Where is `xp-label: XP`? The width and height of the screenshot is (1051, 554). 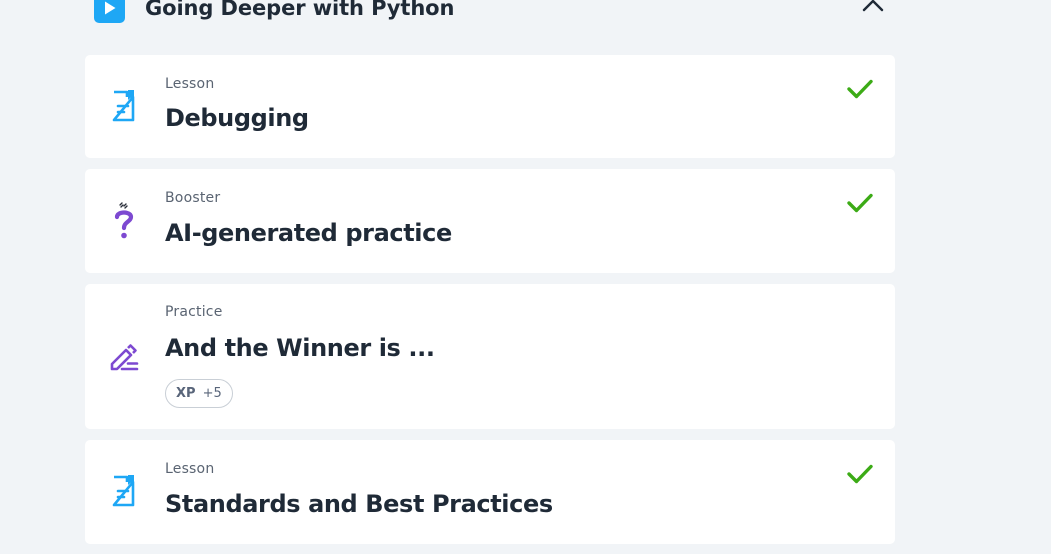 xp-label: XP is located at coordinates (186, 393).